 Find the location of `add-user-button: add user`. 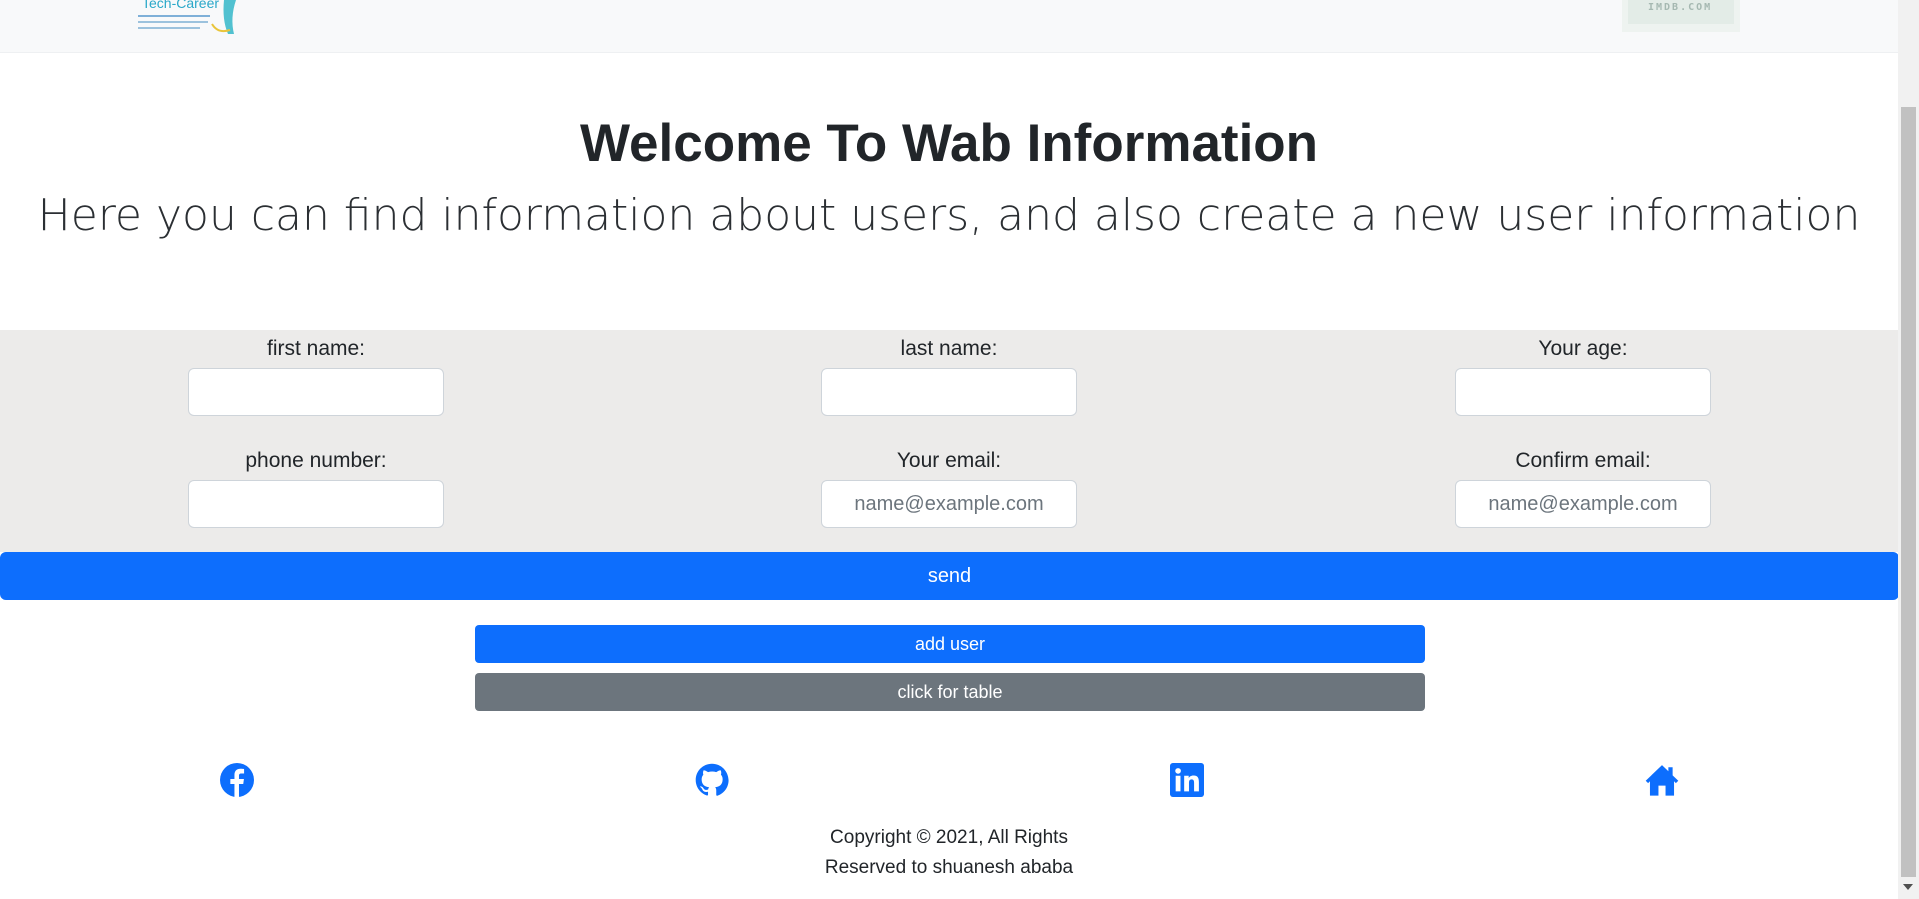

add-user-button: add user is located at coordinates (950, 644).